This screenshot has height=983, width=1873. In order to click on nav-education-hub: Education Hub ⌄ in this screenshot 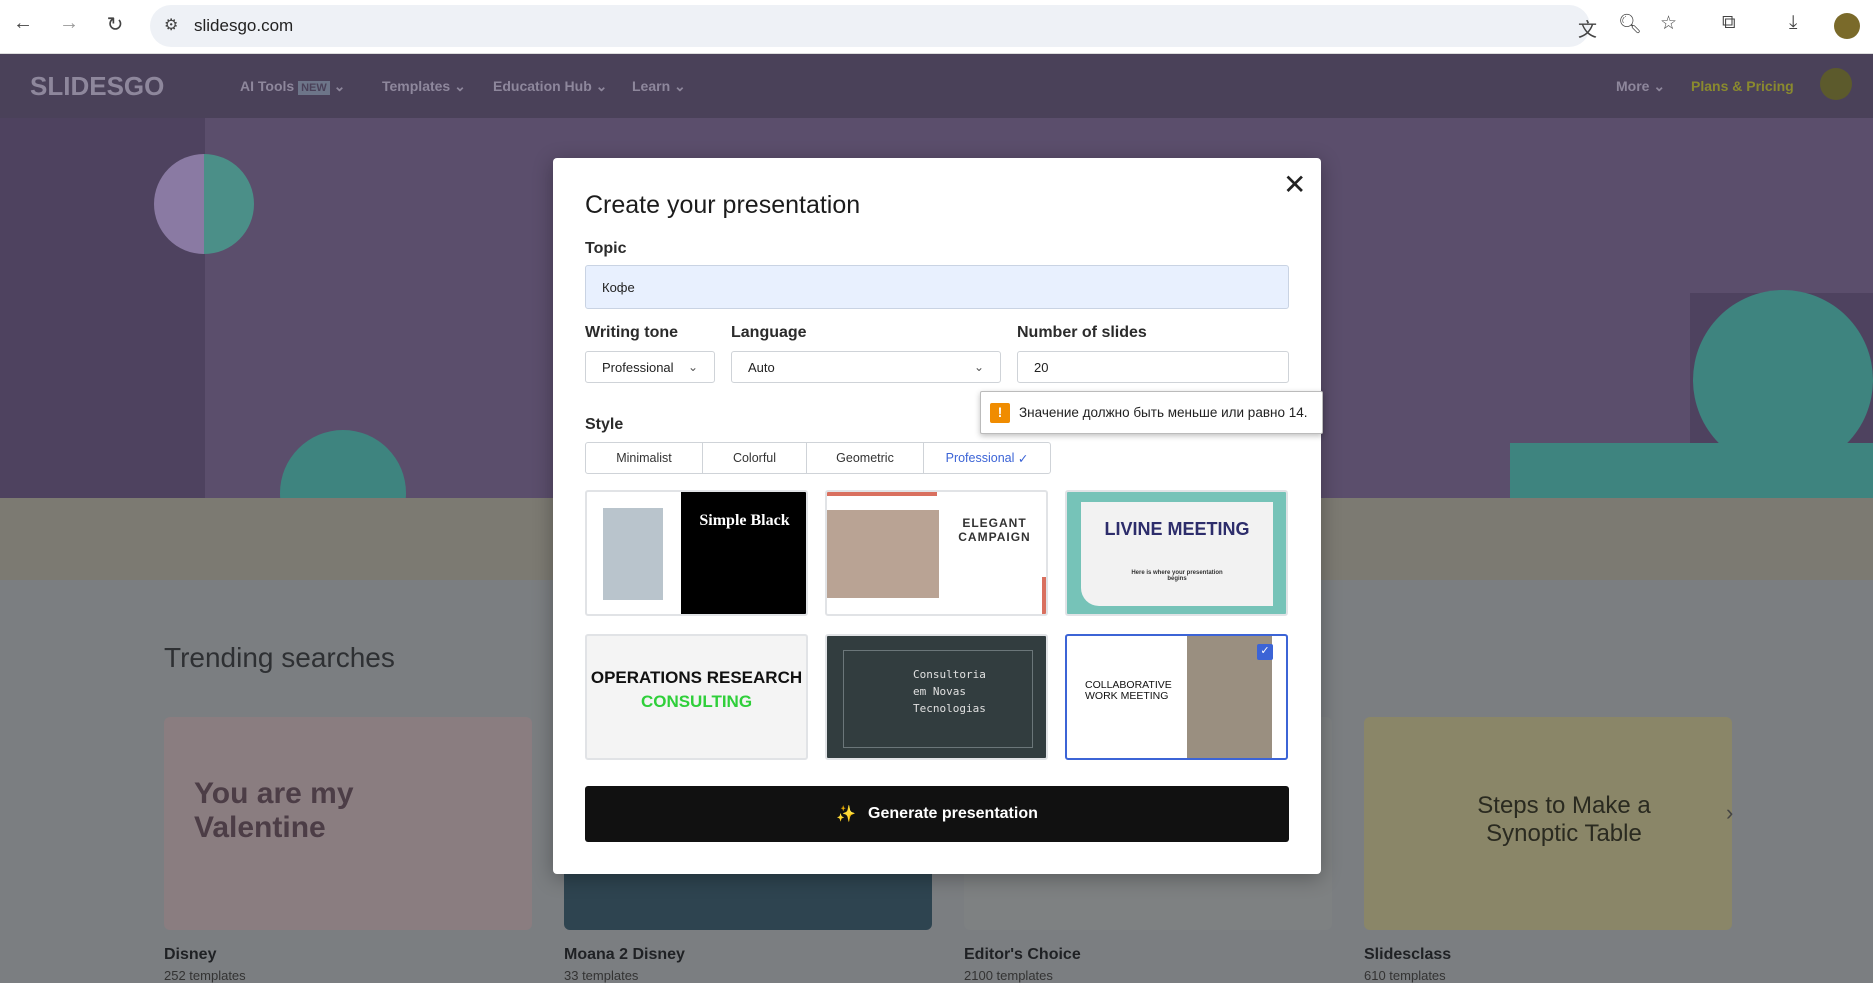, I will do `click(550, 86)`.